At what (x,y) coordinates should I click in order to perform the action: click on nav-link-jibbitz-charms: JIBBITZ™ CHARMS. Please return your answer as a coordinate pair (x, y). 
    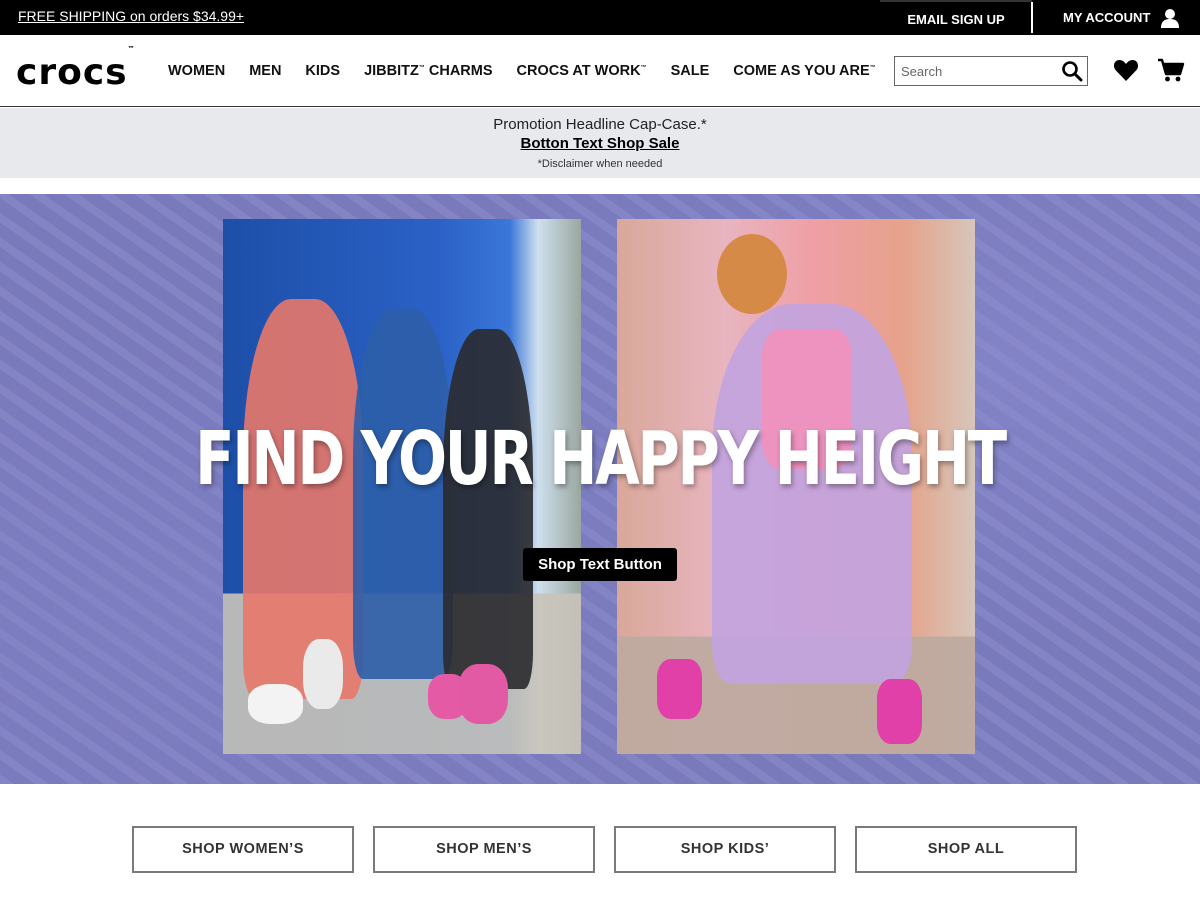
    Looking at the image, I should click on (428, 71).